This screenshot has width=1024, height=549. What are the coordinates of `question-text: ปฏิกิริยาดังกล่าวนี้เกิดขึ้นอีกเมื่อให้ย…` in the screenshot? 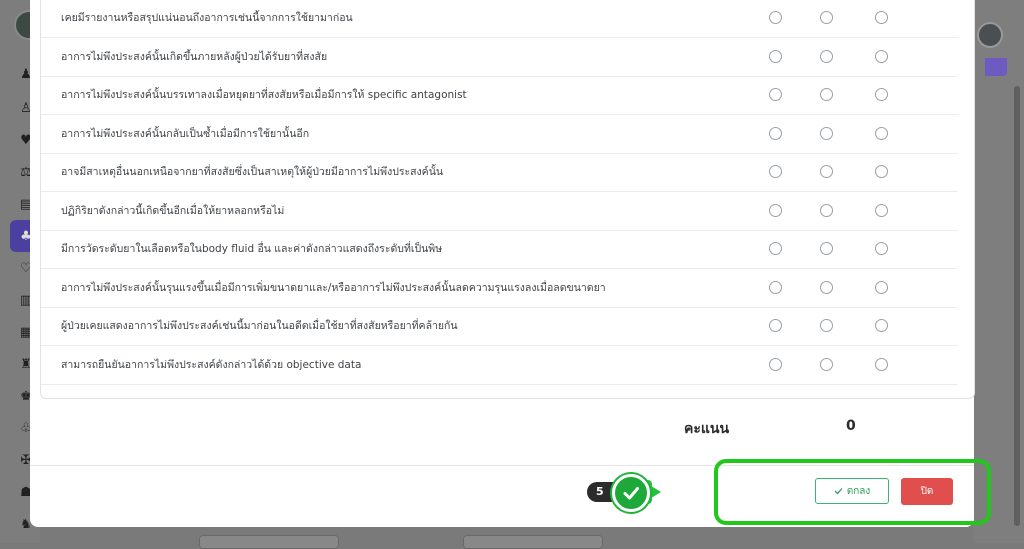 It's located at (173, 210).